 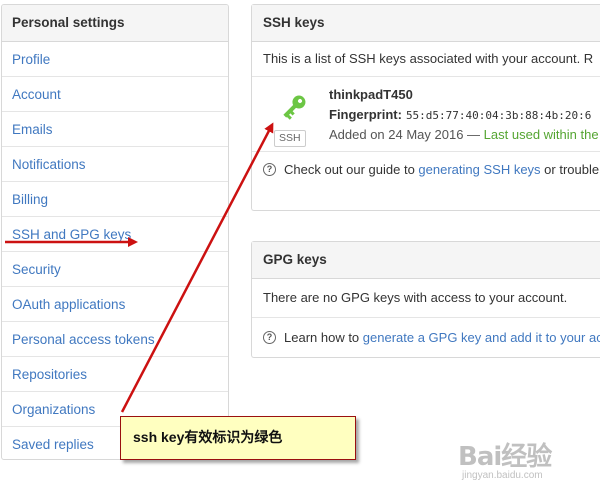 I want to click on ssh-badge: SSH, so click(x=290, y=138).